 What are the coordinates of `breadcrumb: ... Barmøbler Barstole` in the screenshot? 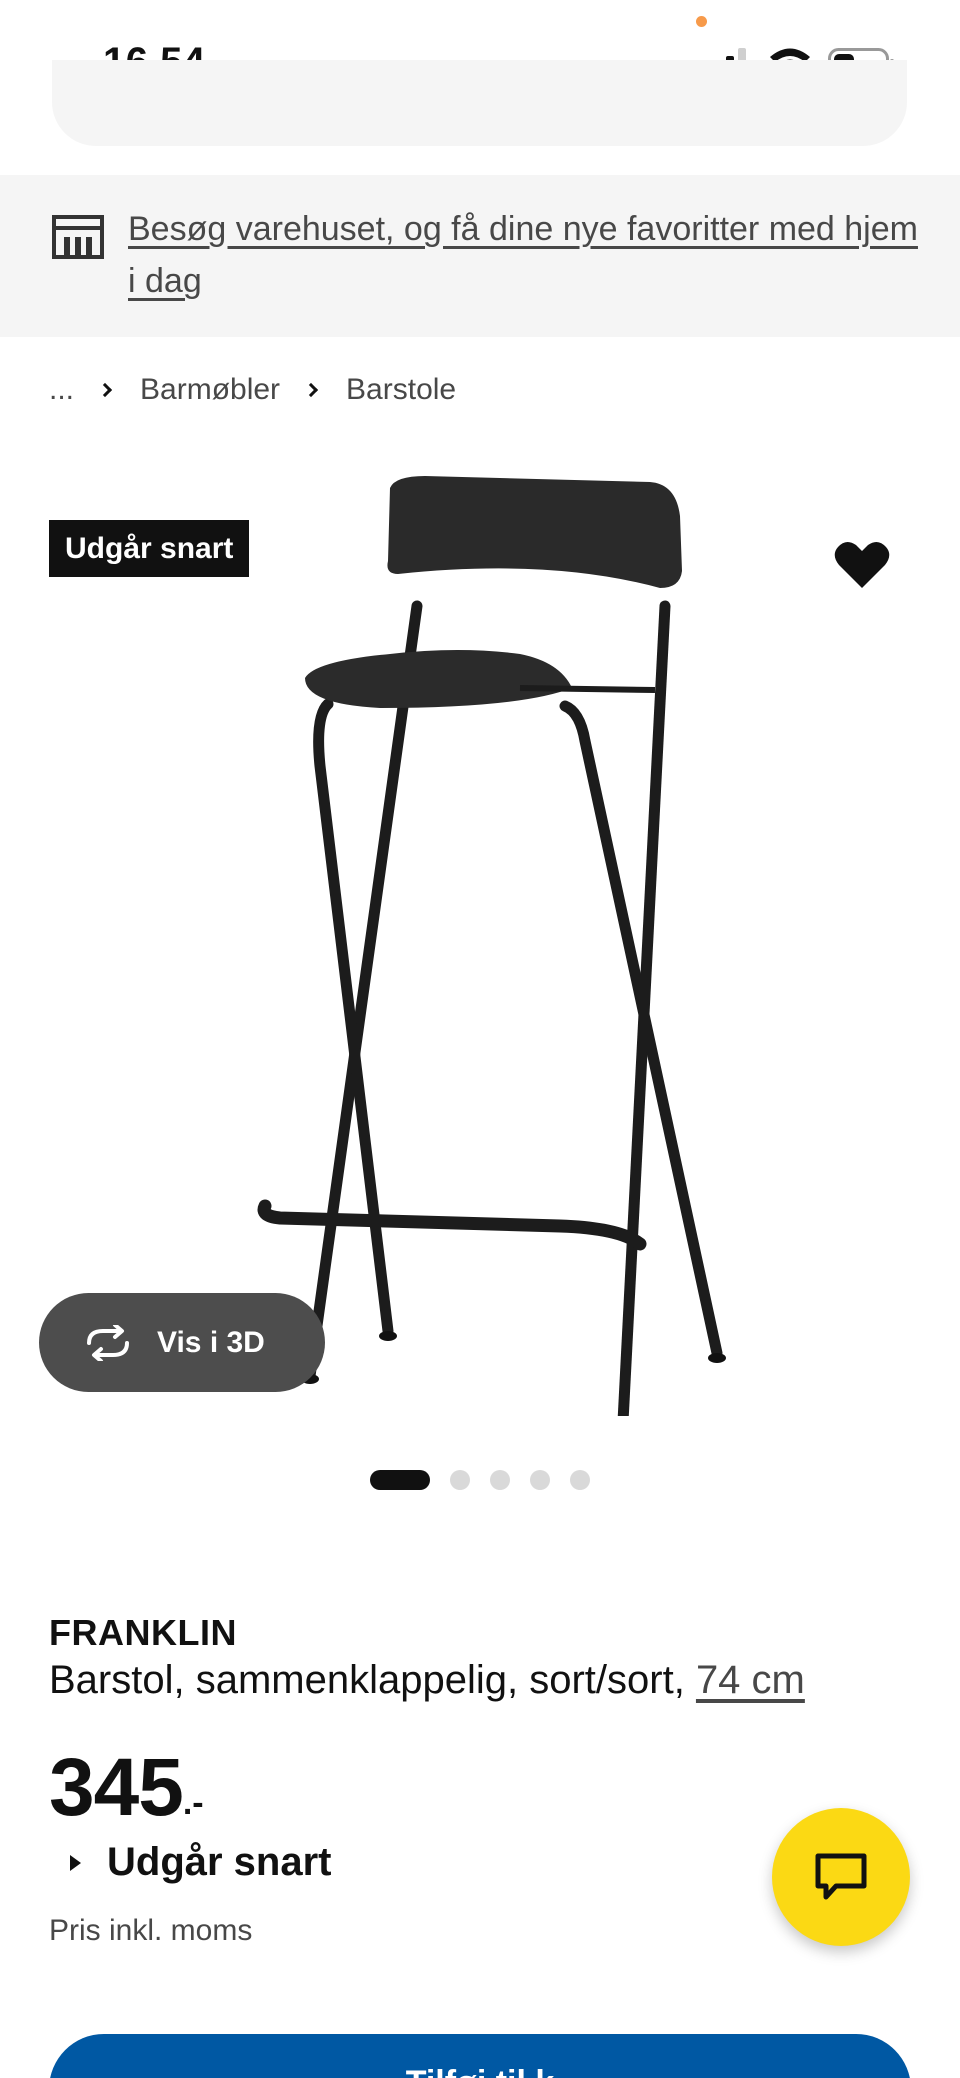 It's located at (252, 390).